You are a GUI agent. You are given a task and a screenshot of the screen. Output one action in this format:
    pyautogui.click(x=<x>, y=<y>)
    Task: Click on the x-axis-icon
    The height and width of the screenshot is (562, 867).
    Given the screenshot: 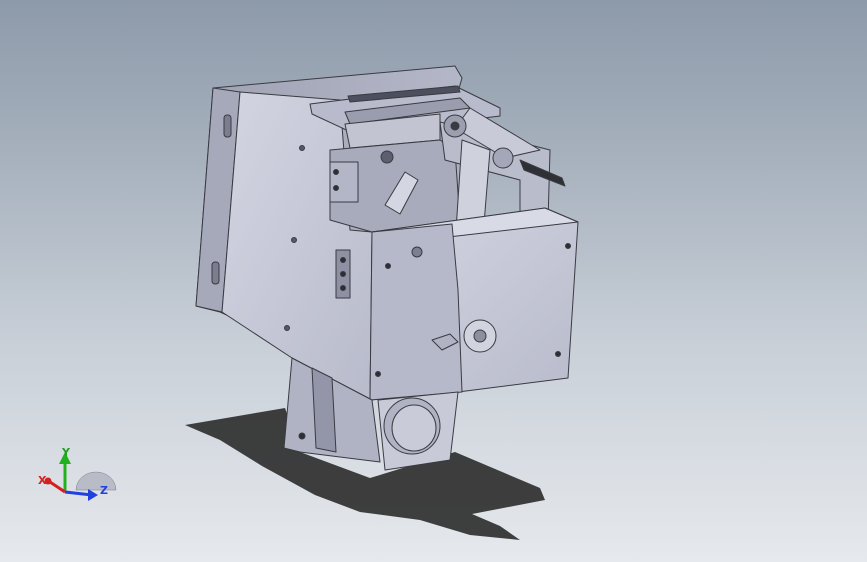 What is the action you would take?
    pyautogui.click(x=57, y=487)
    